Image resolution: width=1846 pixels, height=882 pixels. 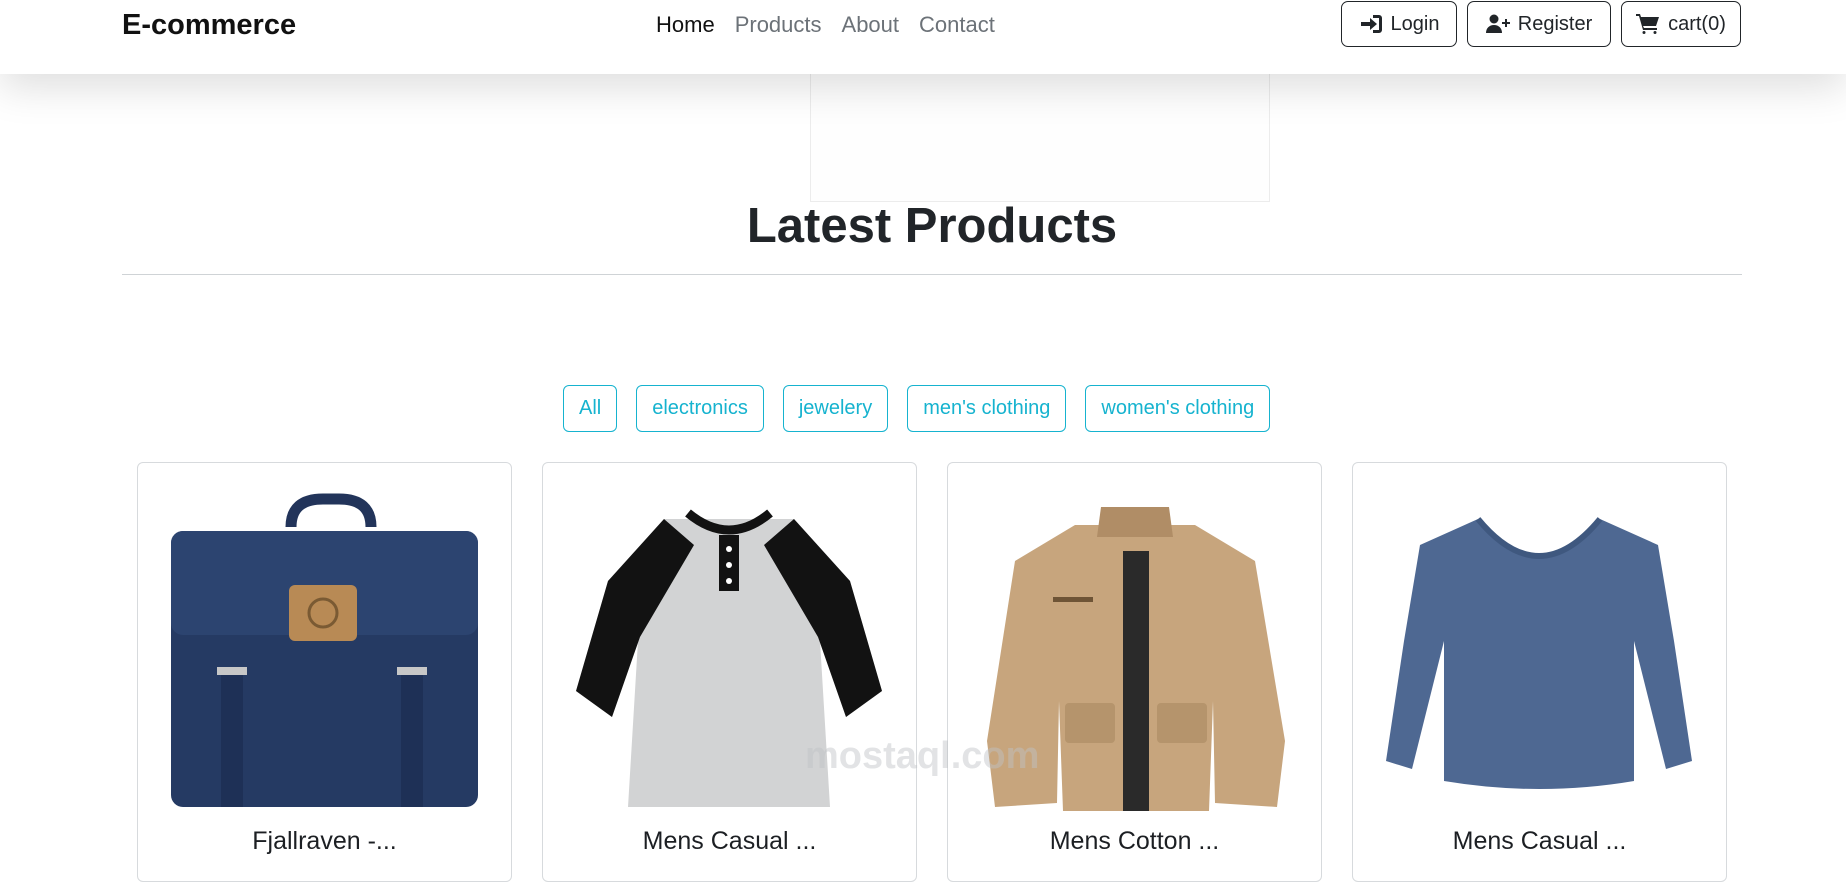 What do you see at coordinates (685, 25) in the screenshot?
I see `nav-link-home: Home` at bounding box center [685, 25].